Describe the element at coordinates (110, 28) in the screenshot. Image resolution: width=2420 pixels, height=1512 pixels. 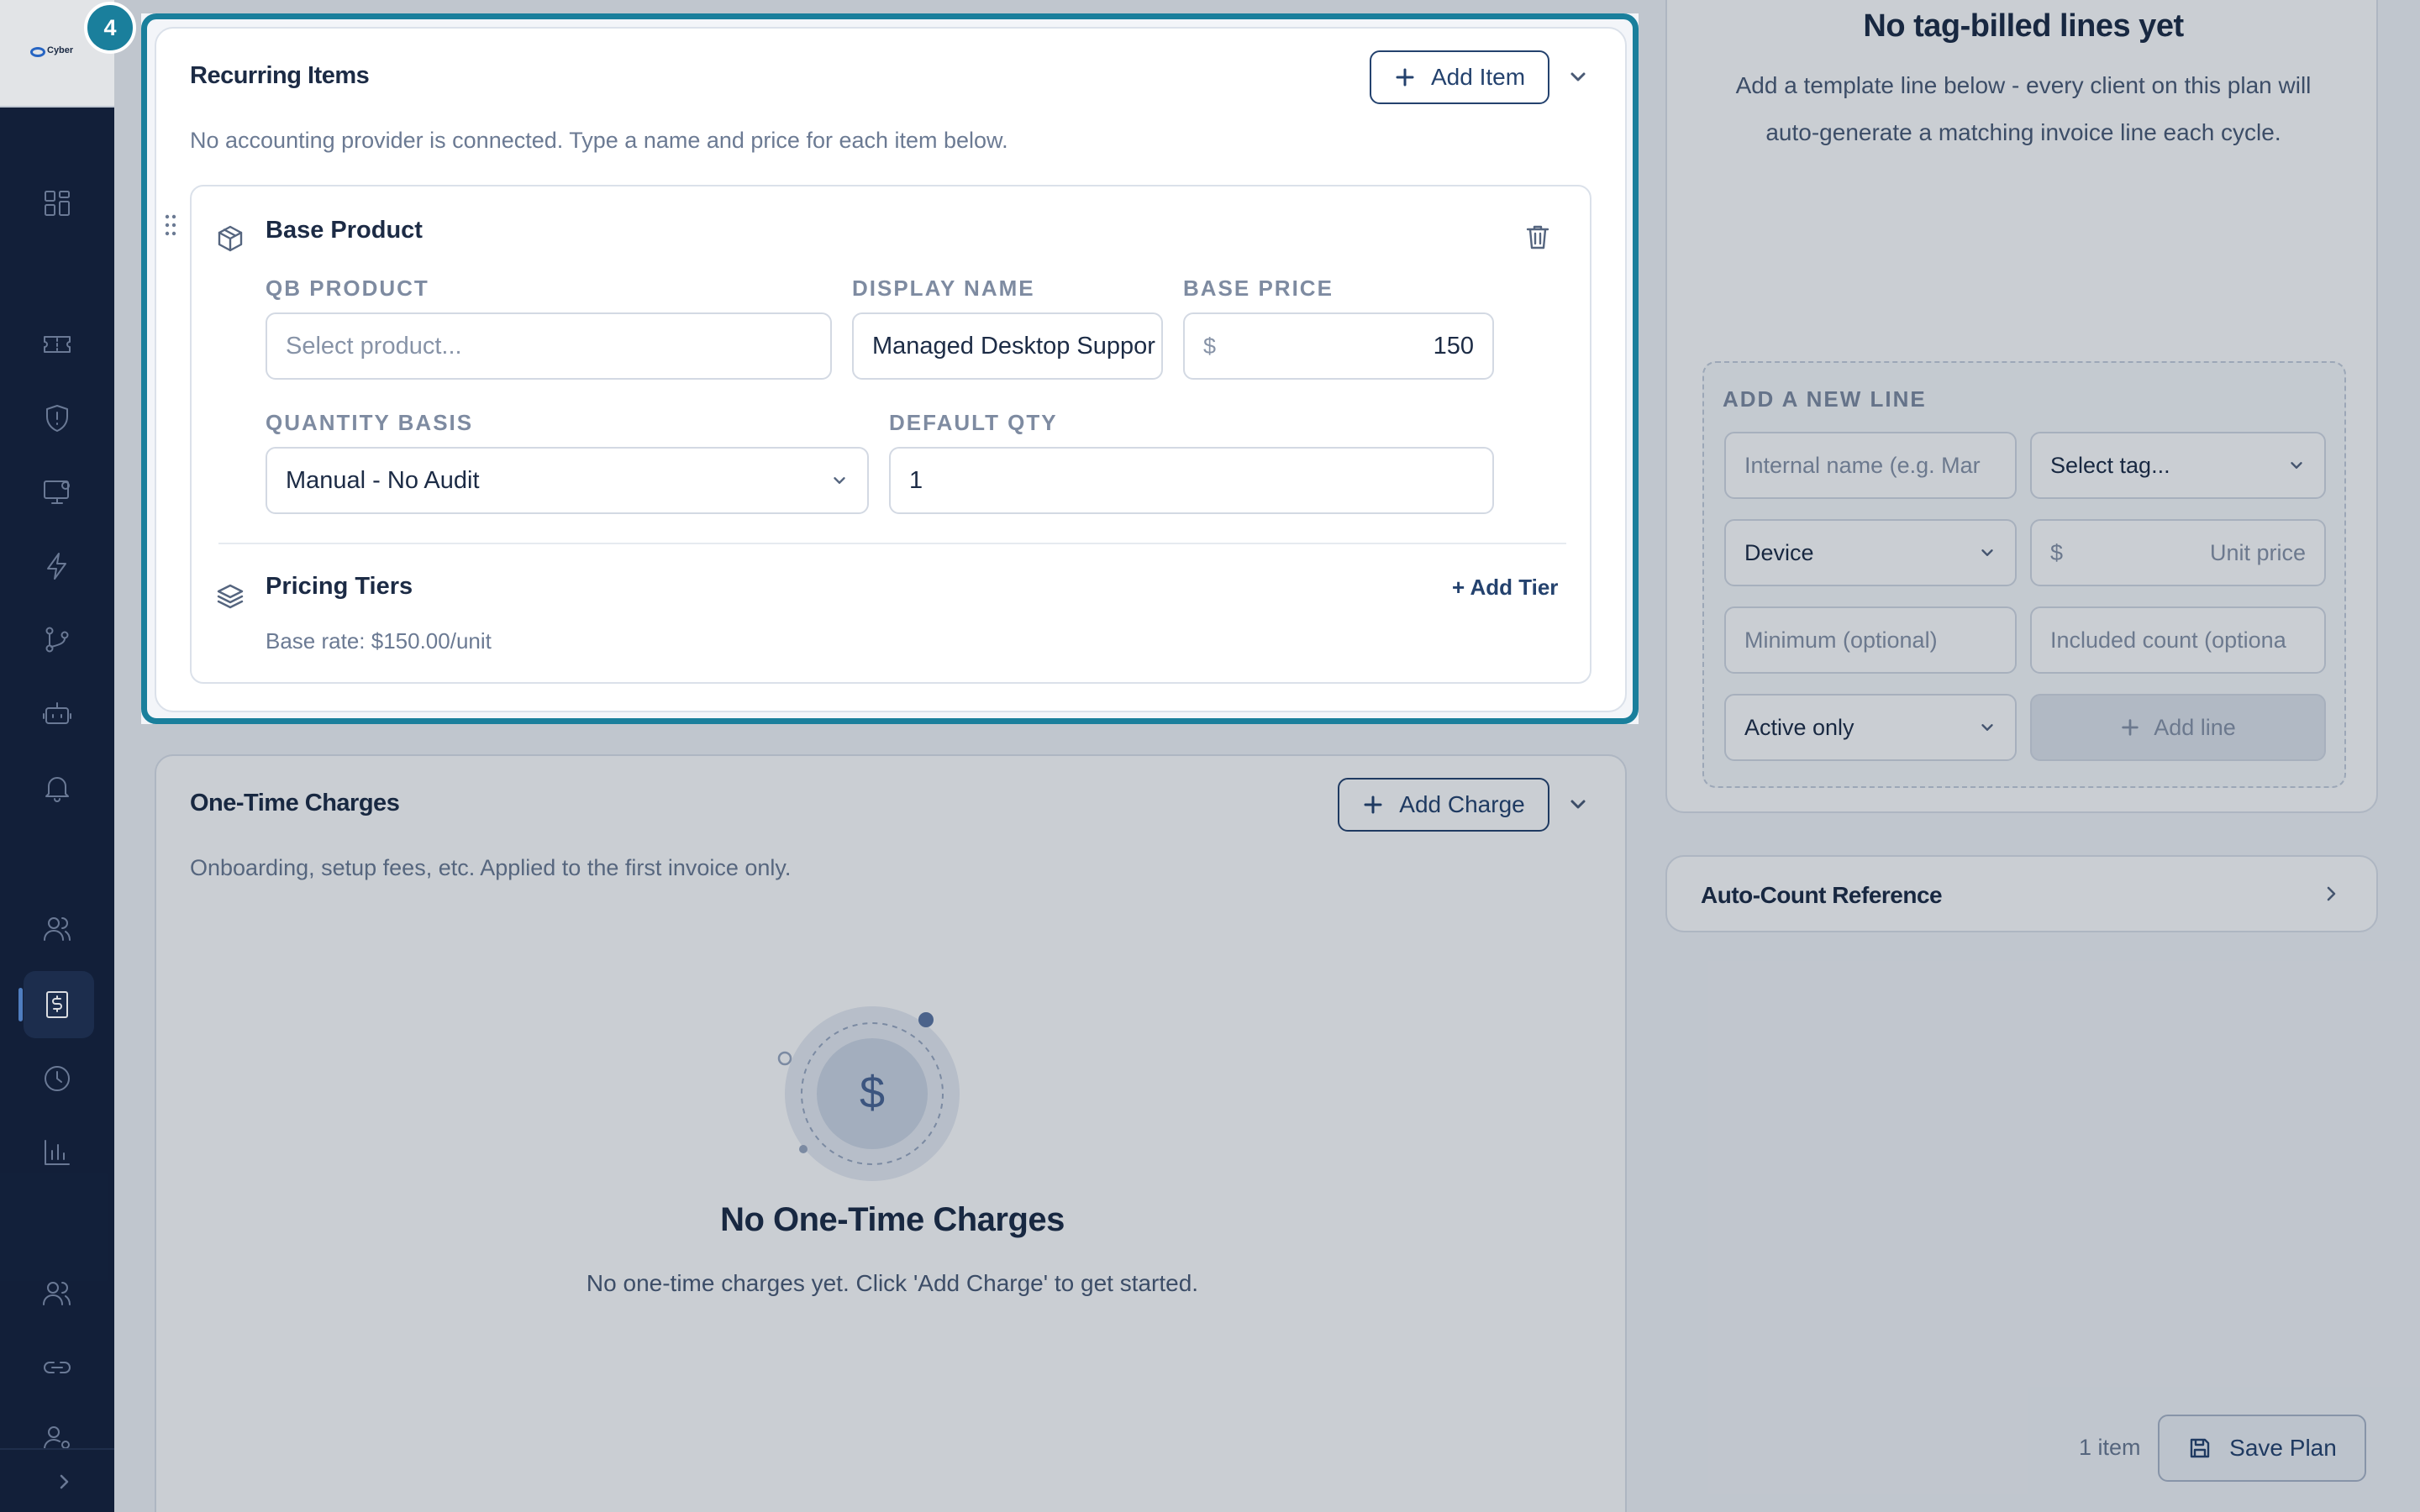
I see `tour-step-badge: 4` at that location.